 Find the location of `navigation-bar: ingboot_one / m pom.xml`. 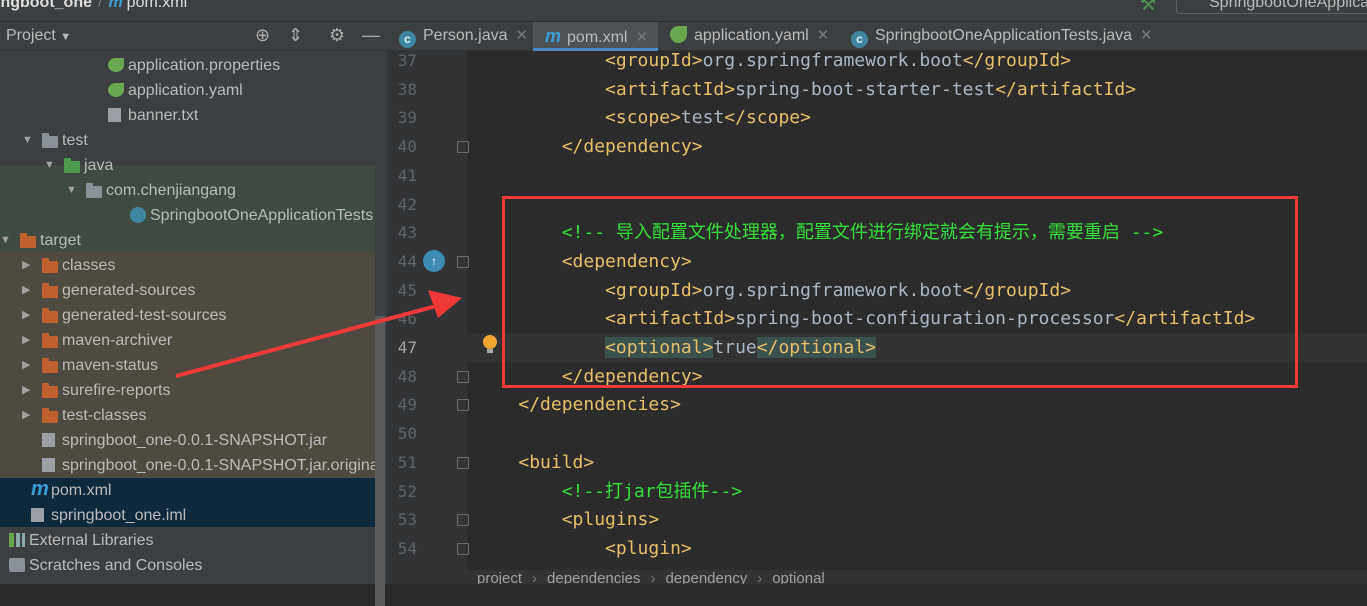

navigation-bar: ingboot_one / m pom.xml is located at coordinates (93, 6).